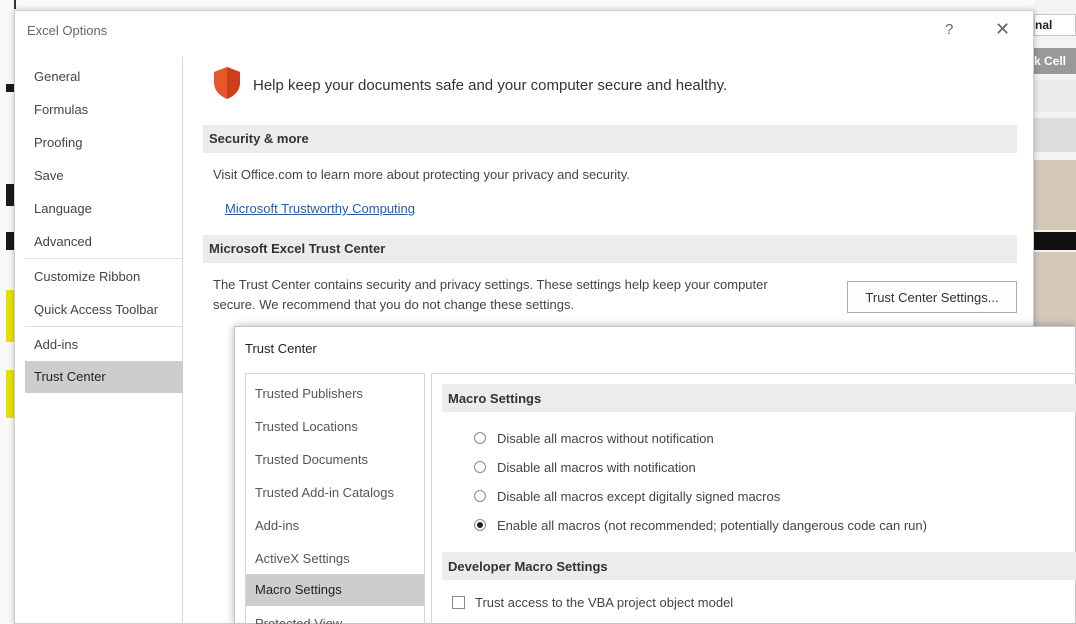 This screenshot has height=624, width=1076. What do you see at coordinates (335, 616) in the screenshot?
I see `tc-nav-protected-view: Protected View` at bounding box center [335, 616].